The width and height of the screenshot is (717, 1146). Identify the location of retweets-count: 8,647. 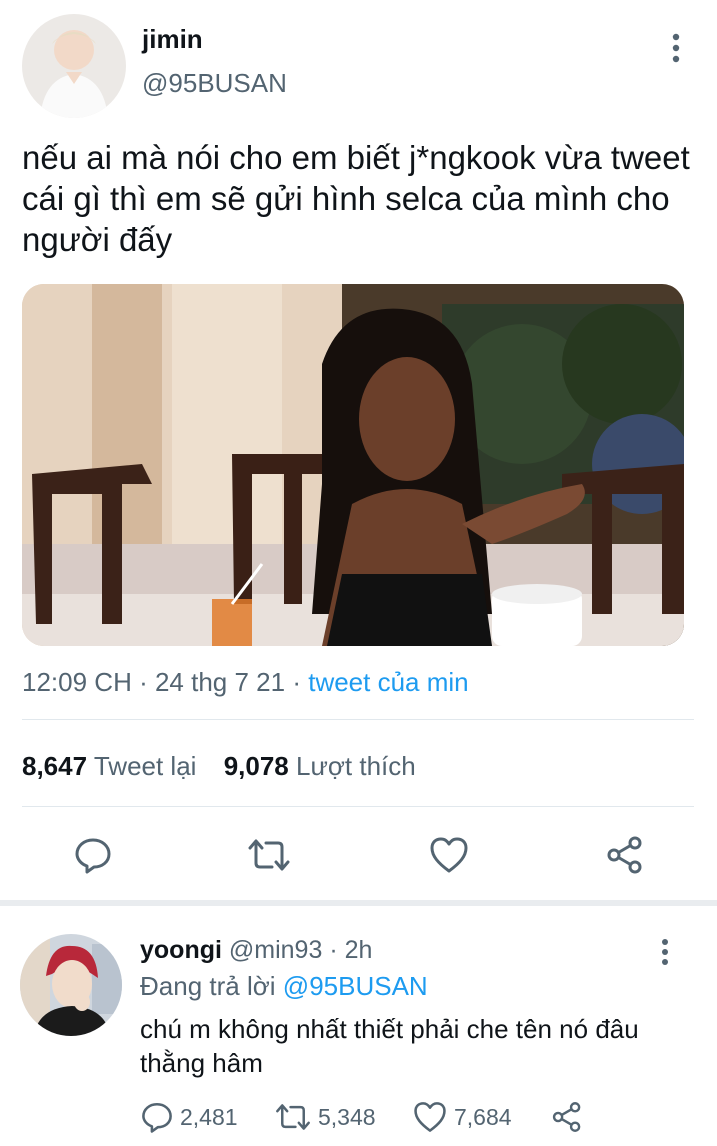
(54, 766).